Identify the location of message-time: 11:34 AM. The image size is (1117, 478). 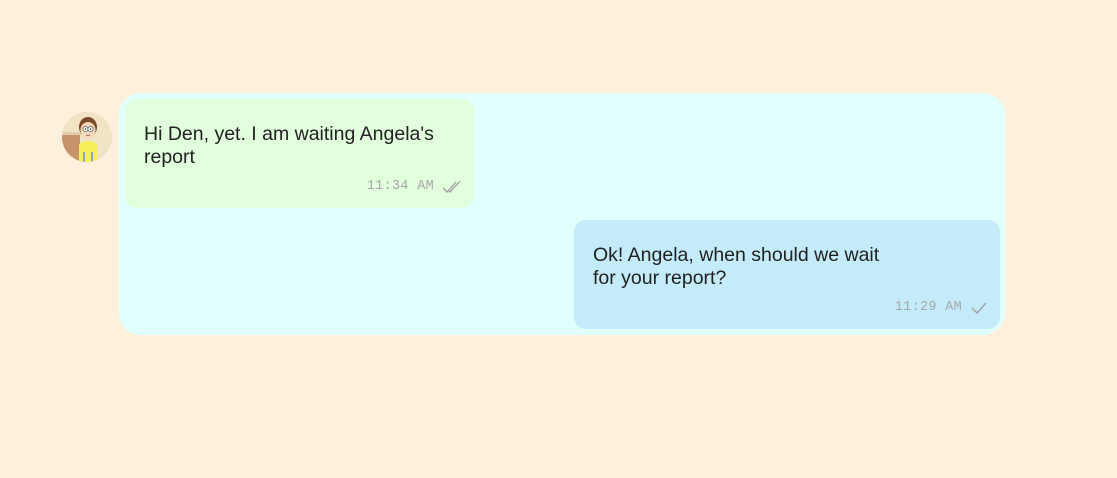
(400, 186).